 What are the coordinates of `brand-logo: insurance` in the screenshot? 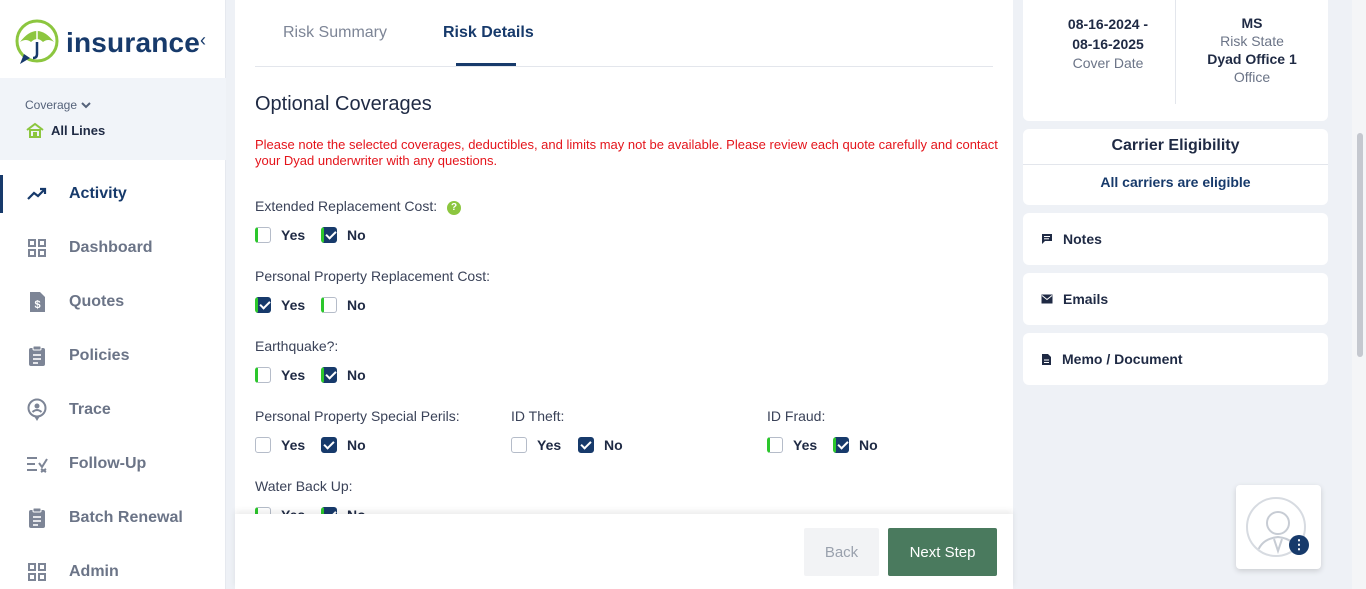 It's located at (107, 43).